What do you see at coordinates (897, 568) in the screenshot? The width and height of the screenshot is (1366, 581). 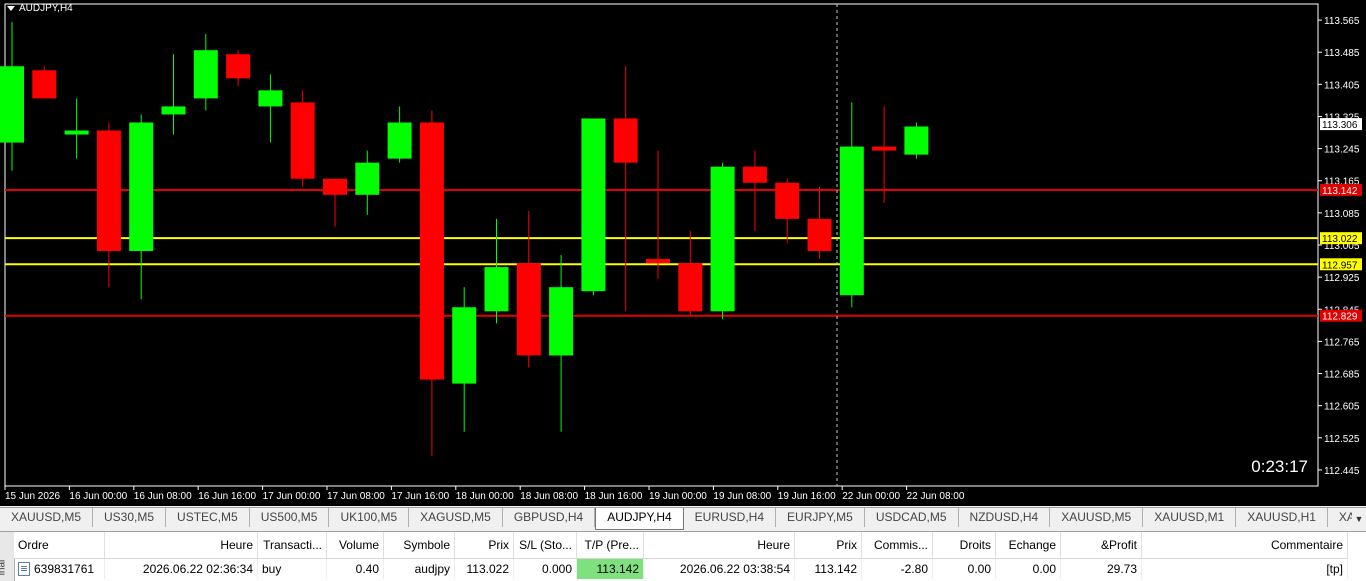 I see `table-cell: -2.80` at bounding box center [897, 568].